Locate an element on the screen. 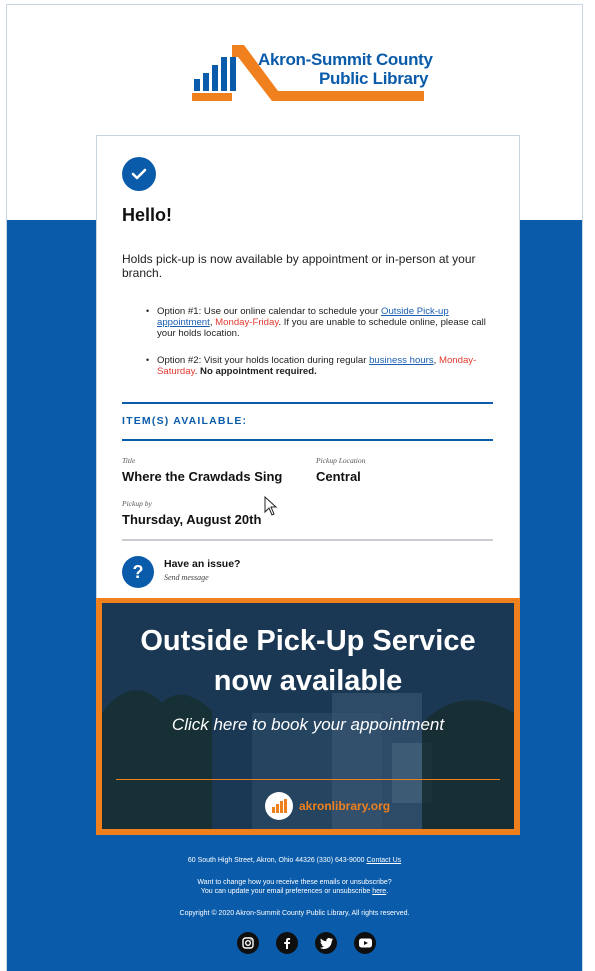 This screenshot has height=971, width=595. business-hours-link: business hours is located at coordinates (401, 360).